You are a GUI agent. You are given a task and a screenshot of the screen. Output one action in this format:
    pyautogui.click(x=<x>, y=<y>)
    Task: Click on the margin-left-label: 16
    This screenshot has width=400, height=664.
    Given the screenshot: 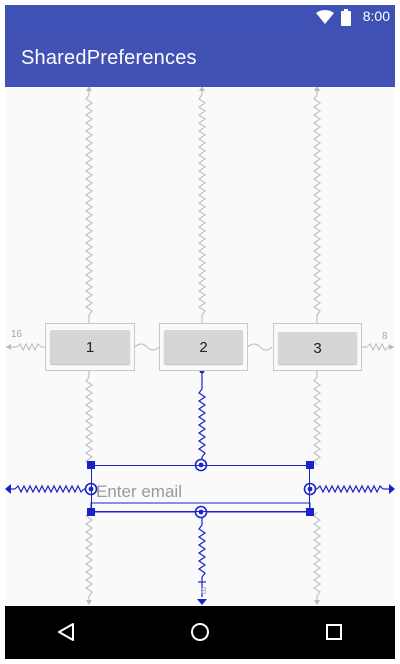 What is the action you would take?
    pyautogui.click(x=17, y=334)
    